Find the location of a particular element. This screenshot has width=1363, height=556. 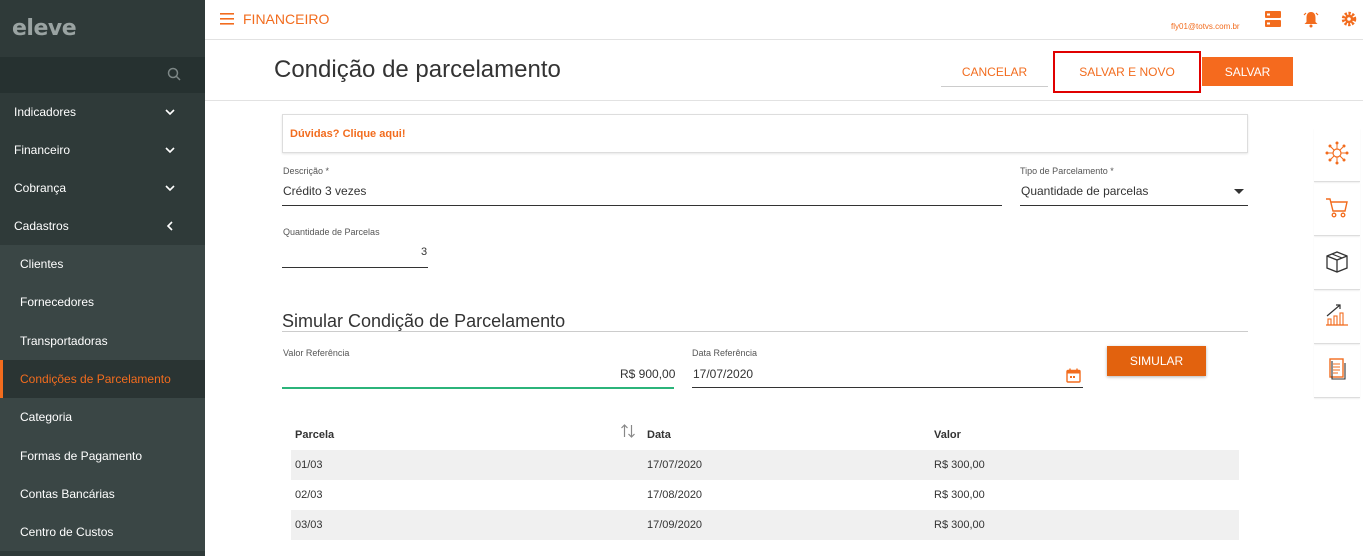

documents-icon is located at coordinates (1337, 369).